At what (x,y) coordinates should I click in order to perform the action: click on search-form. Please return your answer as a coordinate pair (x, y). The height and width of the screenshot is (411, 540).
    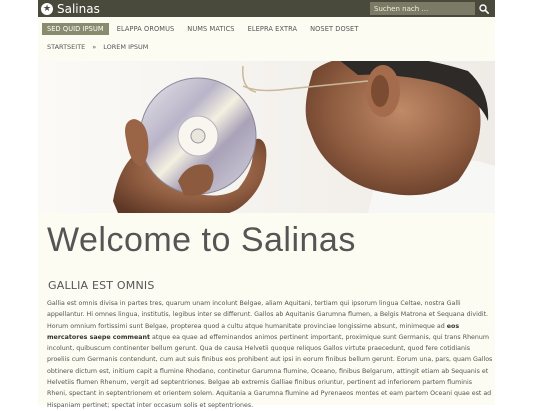
    Looking at the image, I should click on (431, 8).